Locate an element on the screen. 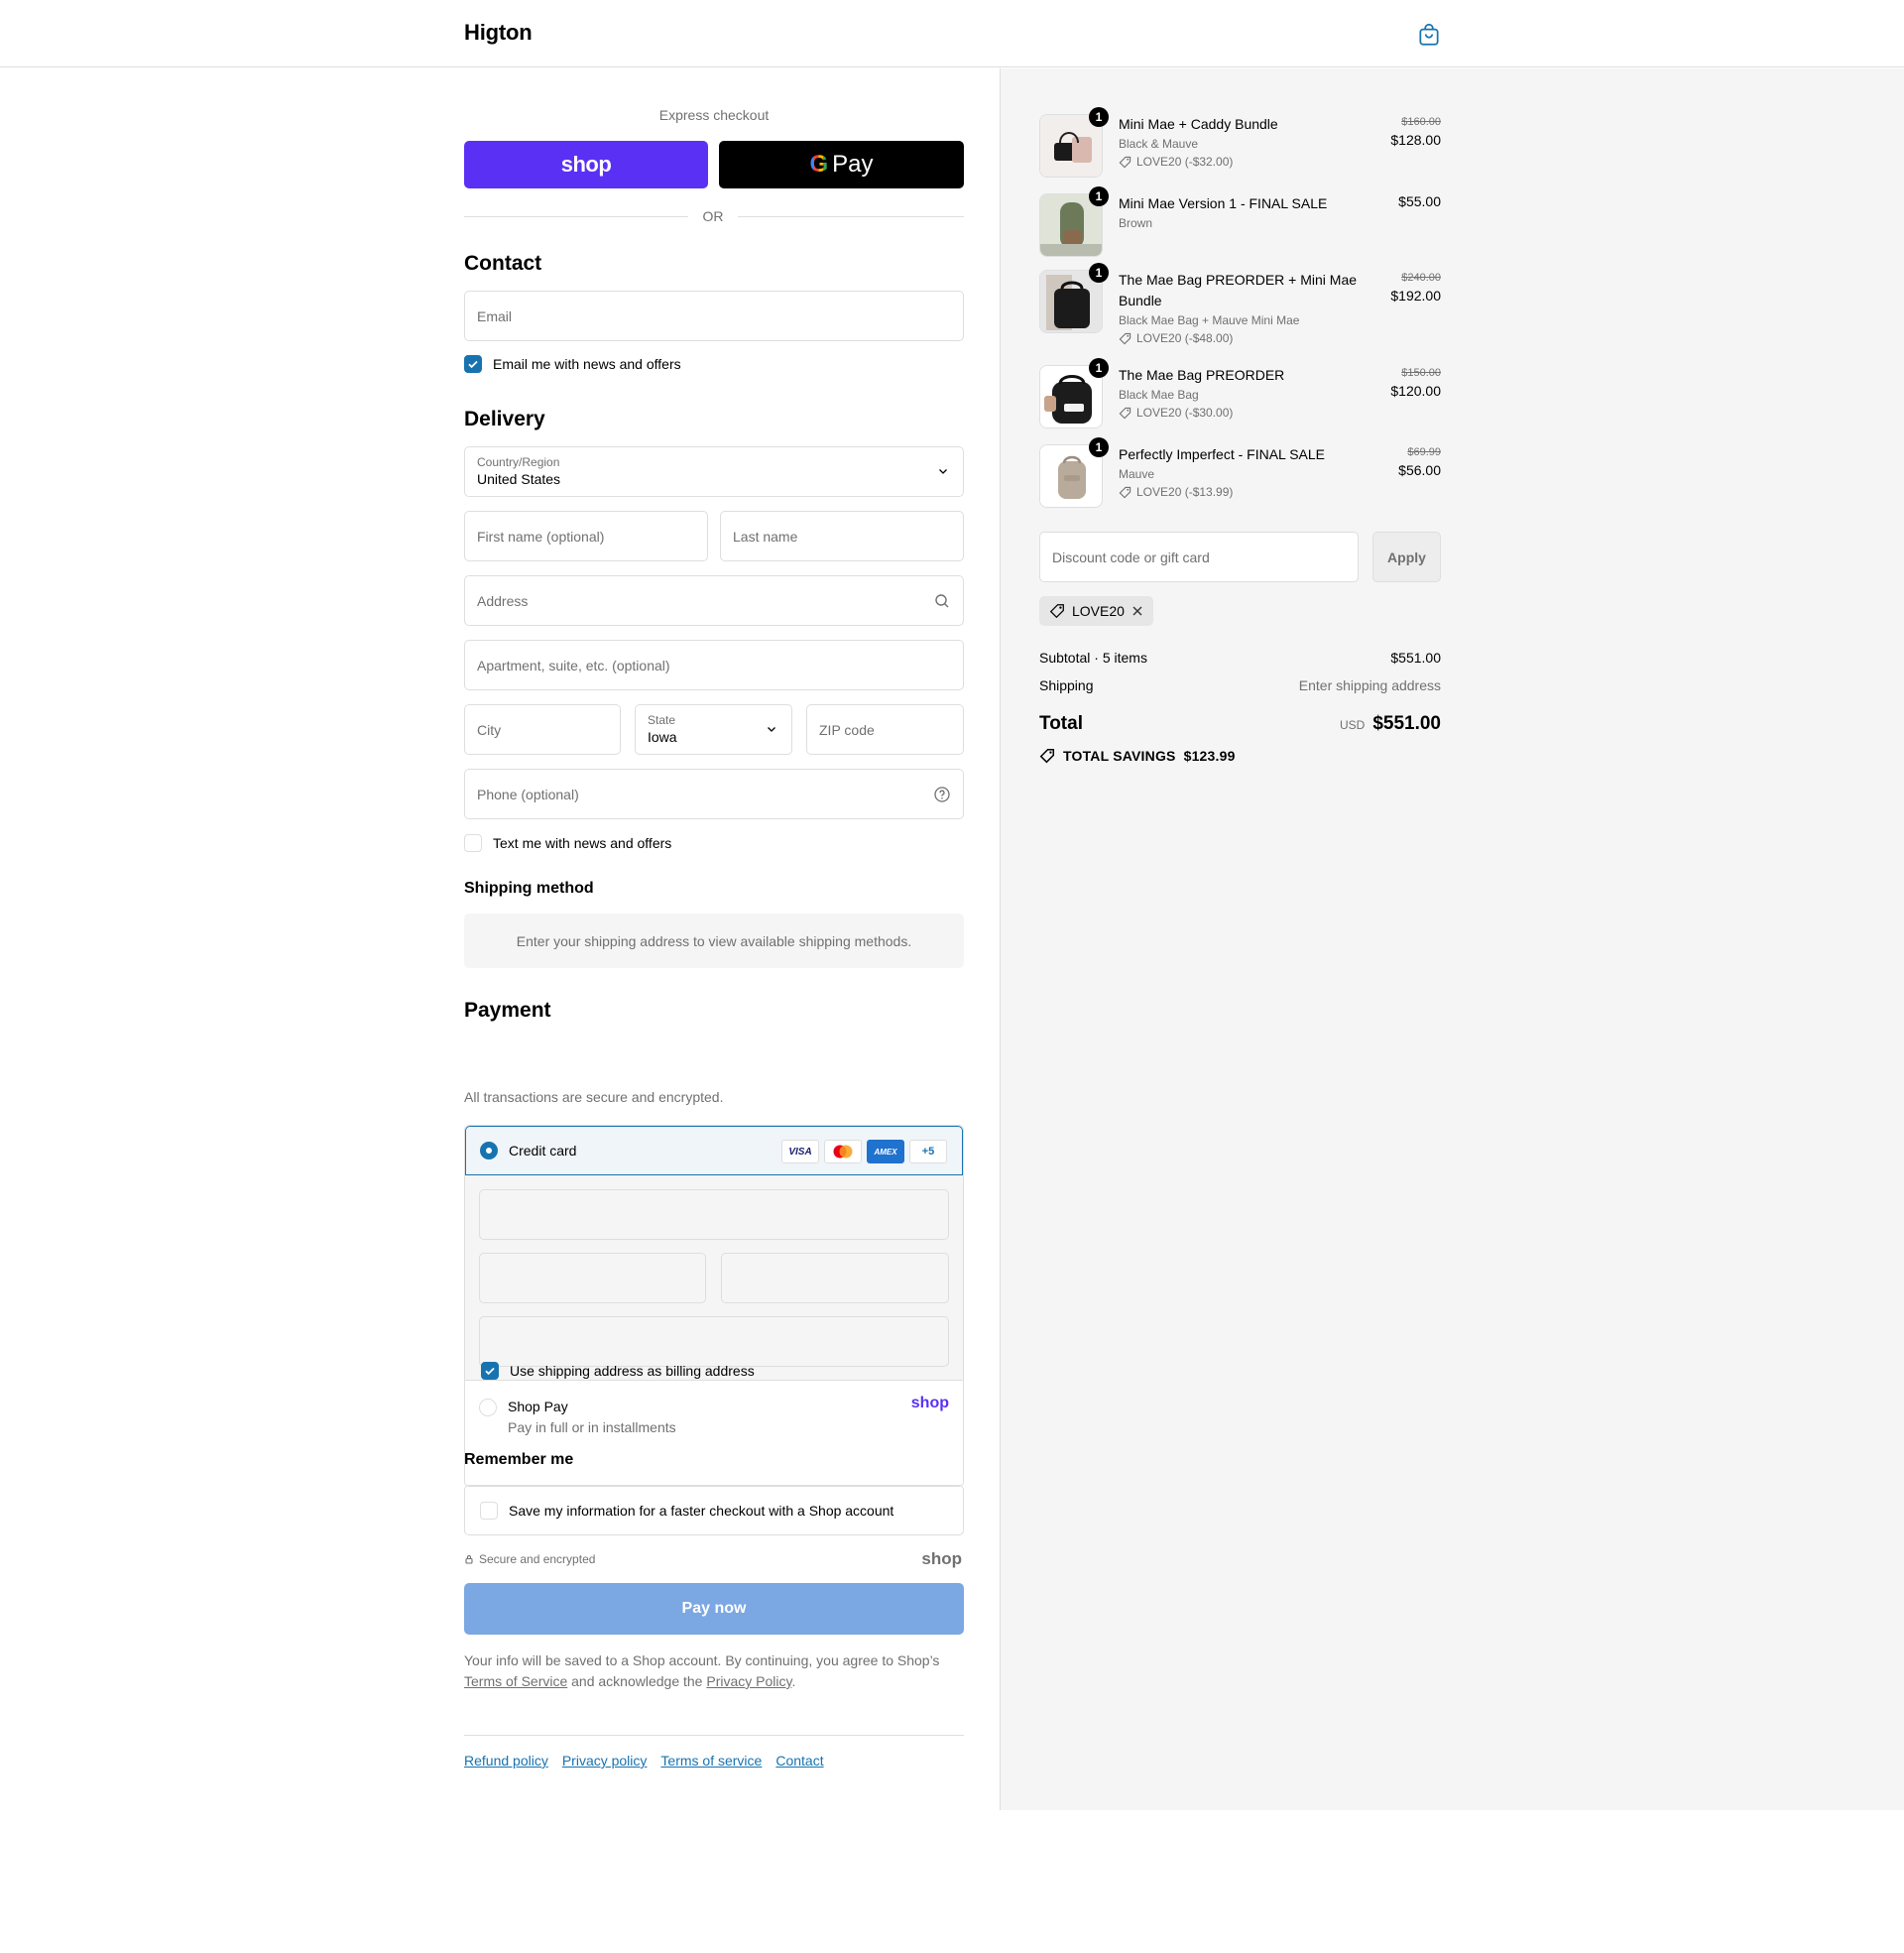 The image size is (1904, 1953). original-price: $150.00 is located at coordinates (1421, 373).